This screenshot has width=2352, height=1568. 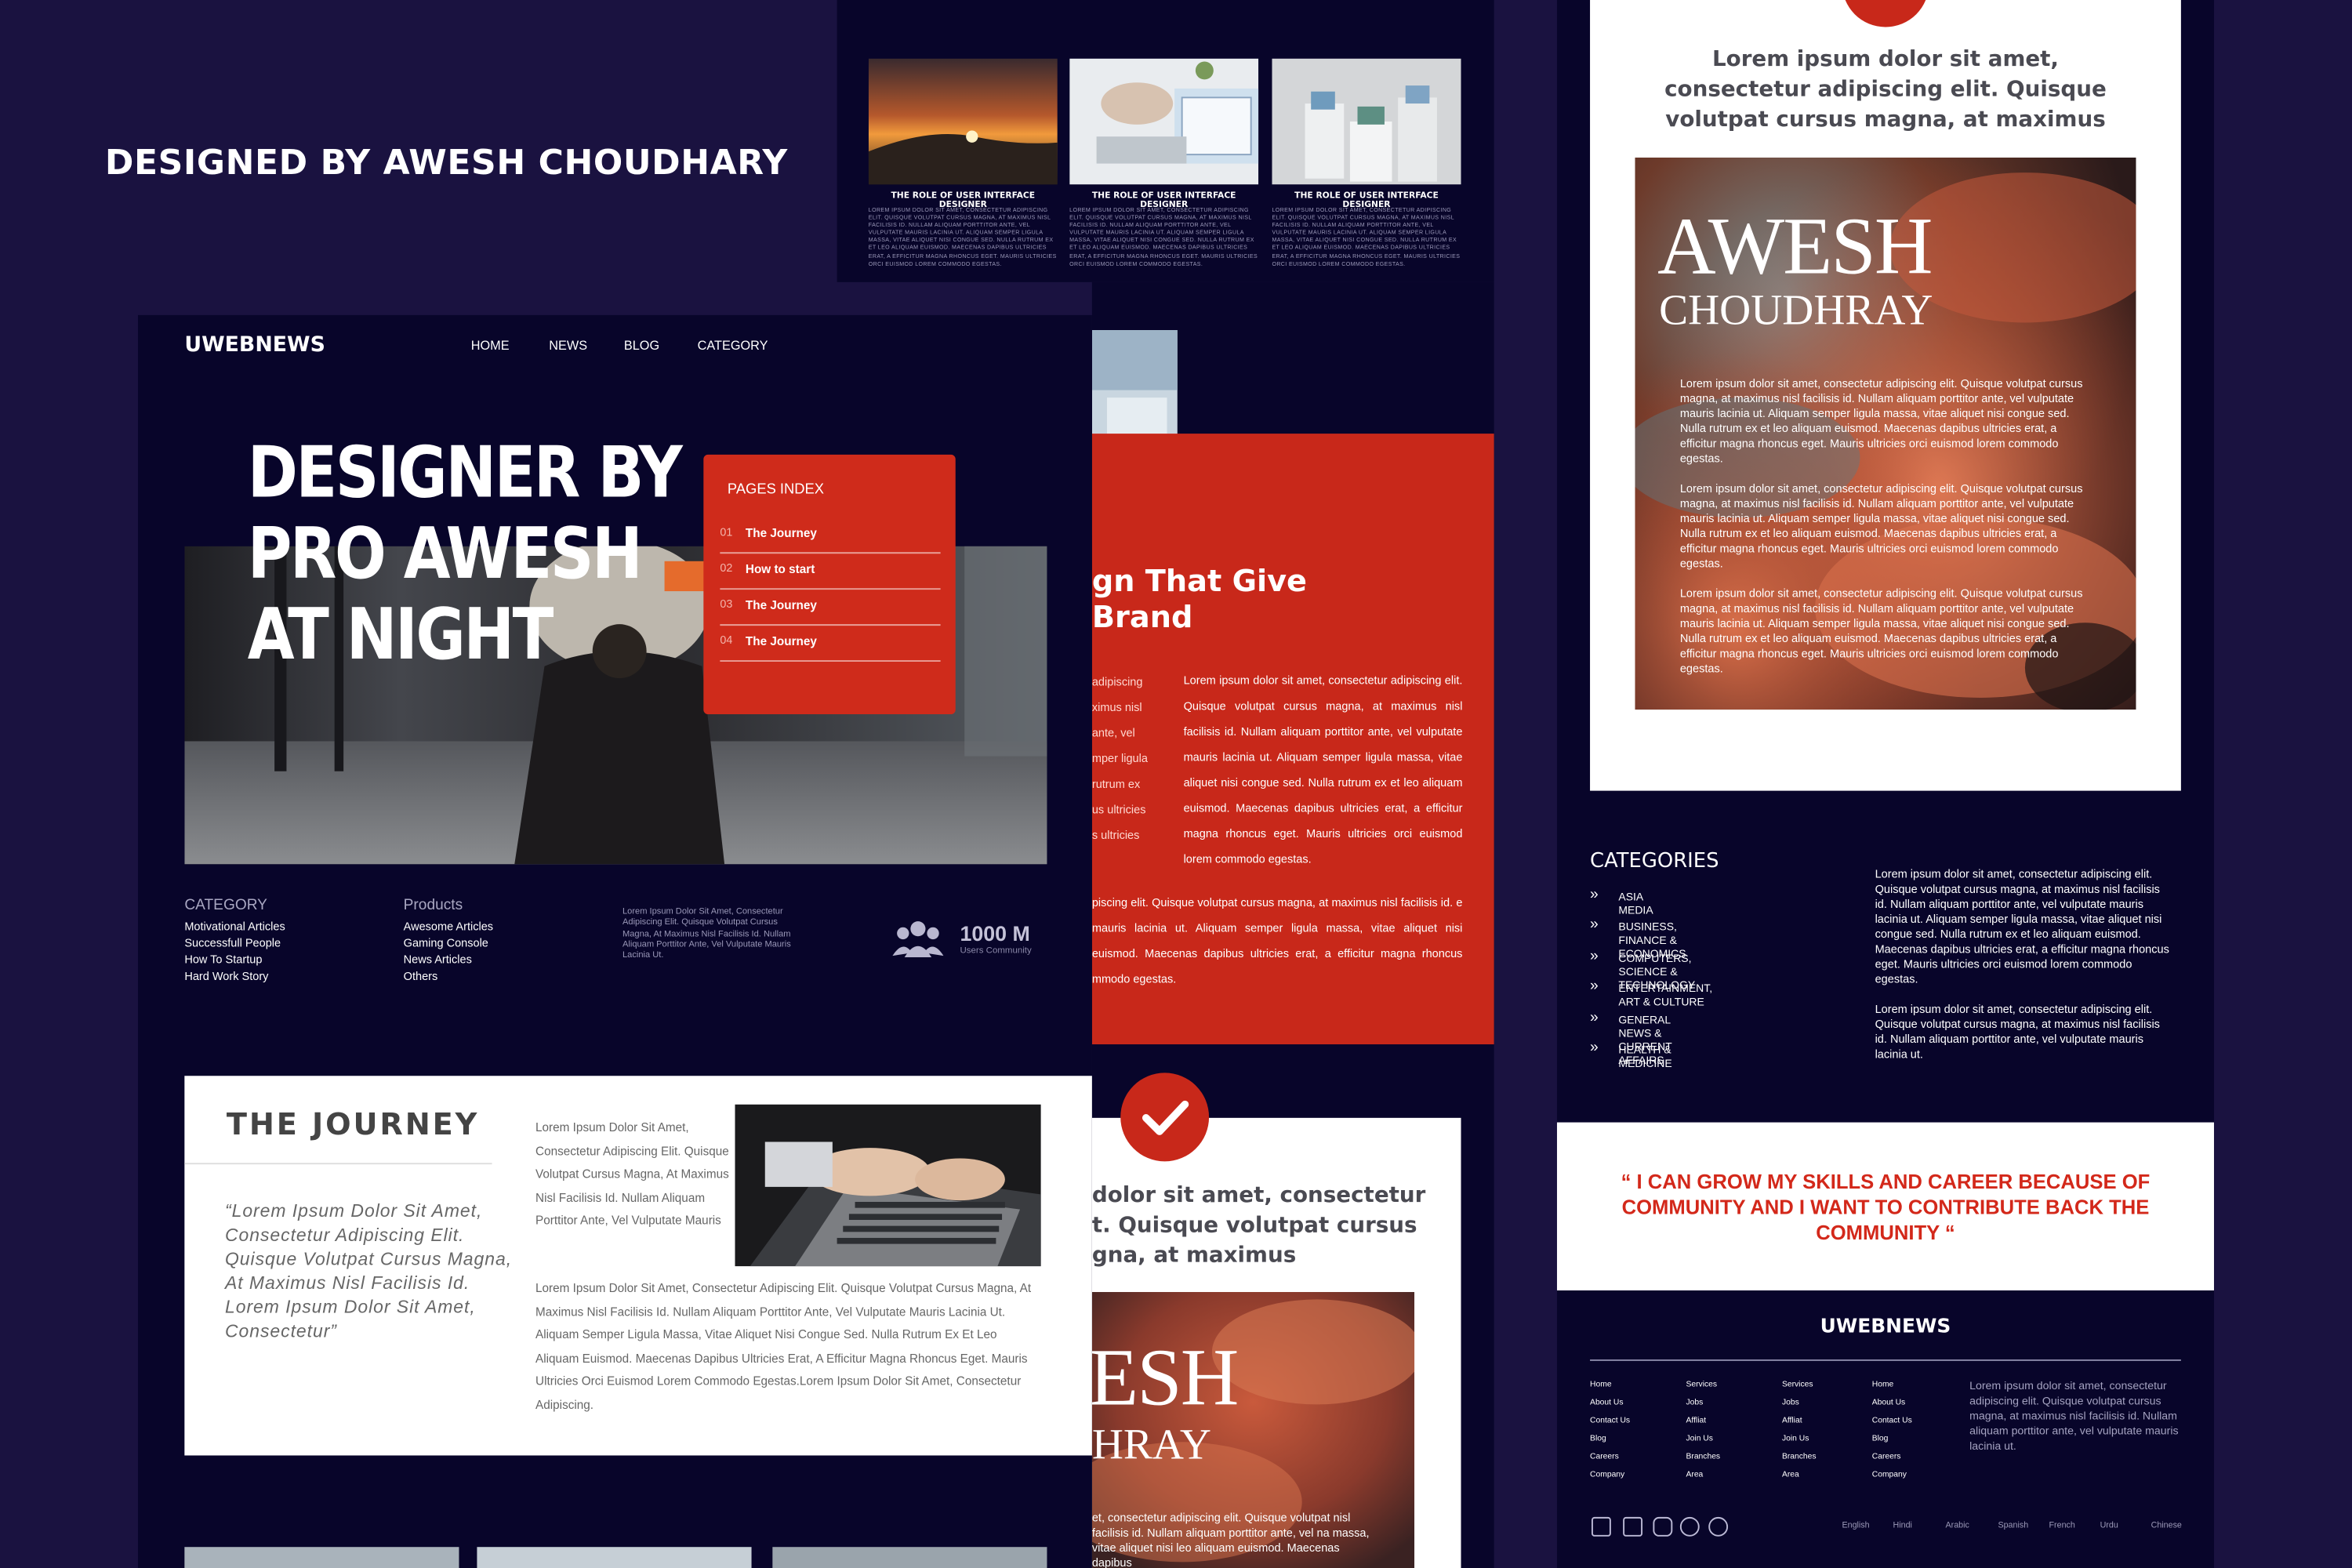 What do you see at coordinates (1366, 122) in the screenshot?
I see `product-display-thumbnail` at bounding box center [1366, 122].